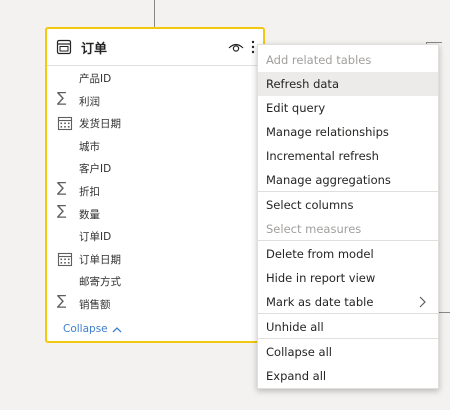 This screenshot has width=450, height=410. Describe the element at coordinates (299, 352) in the screenshot. I see `menu-item-label: Collapse all` at that location.